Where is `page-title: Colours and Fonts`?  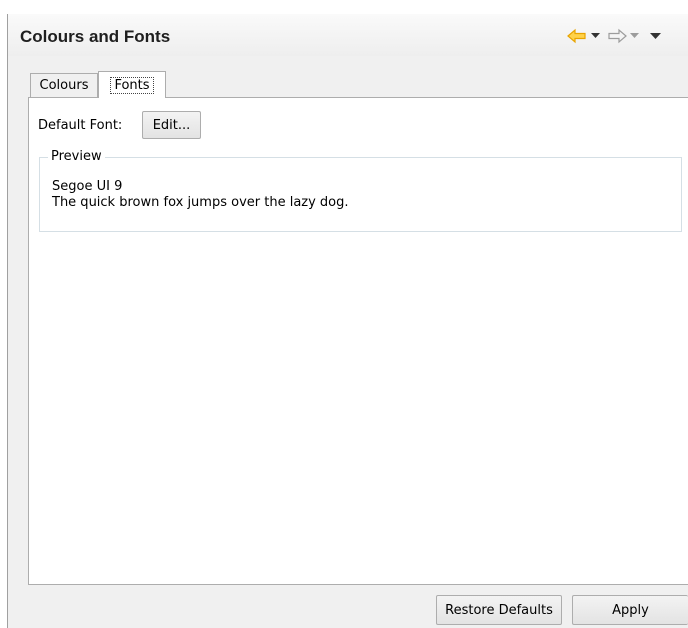
page-title: Colours and Fonts is located at coordinates (95, 36).